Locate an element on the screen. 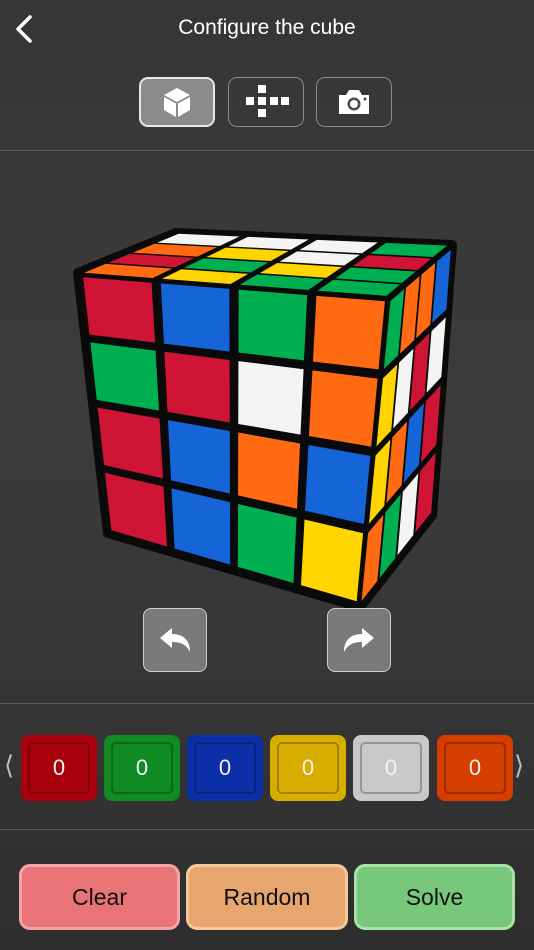 The height and width of the screenshot is (950, 534). color-swatch-green: 0 is located at coordinates (142, 768).